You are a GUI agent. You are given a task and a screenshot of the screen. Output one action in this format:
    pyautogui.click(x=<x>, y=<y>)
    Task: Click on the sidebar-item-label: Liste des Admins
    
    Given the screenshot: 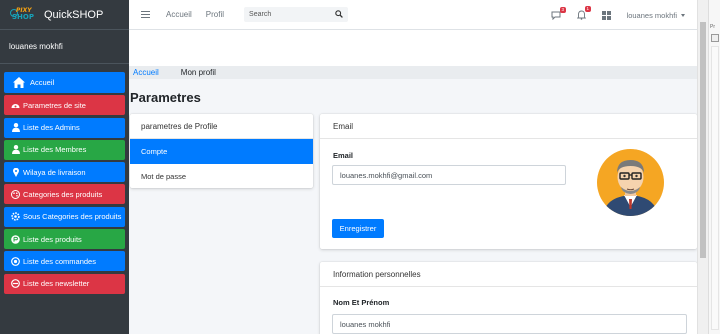 What is the action you would take?
    pyautogui.click(x=51, y=128)
    